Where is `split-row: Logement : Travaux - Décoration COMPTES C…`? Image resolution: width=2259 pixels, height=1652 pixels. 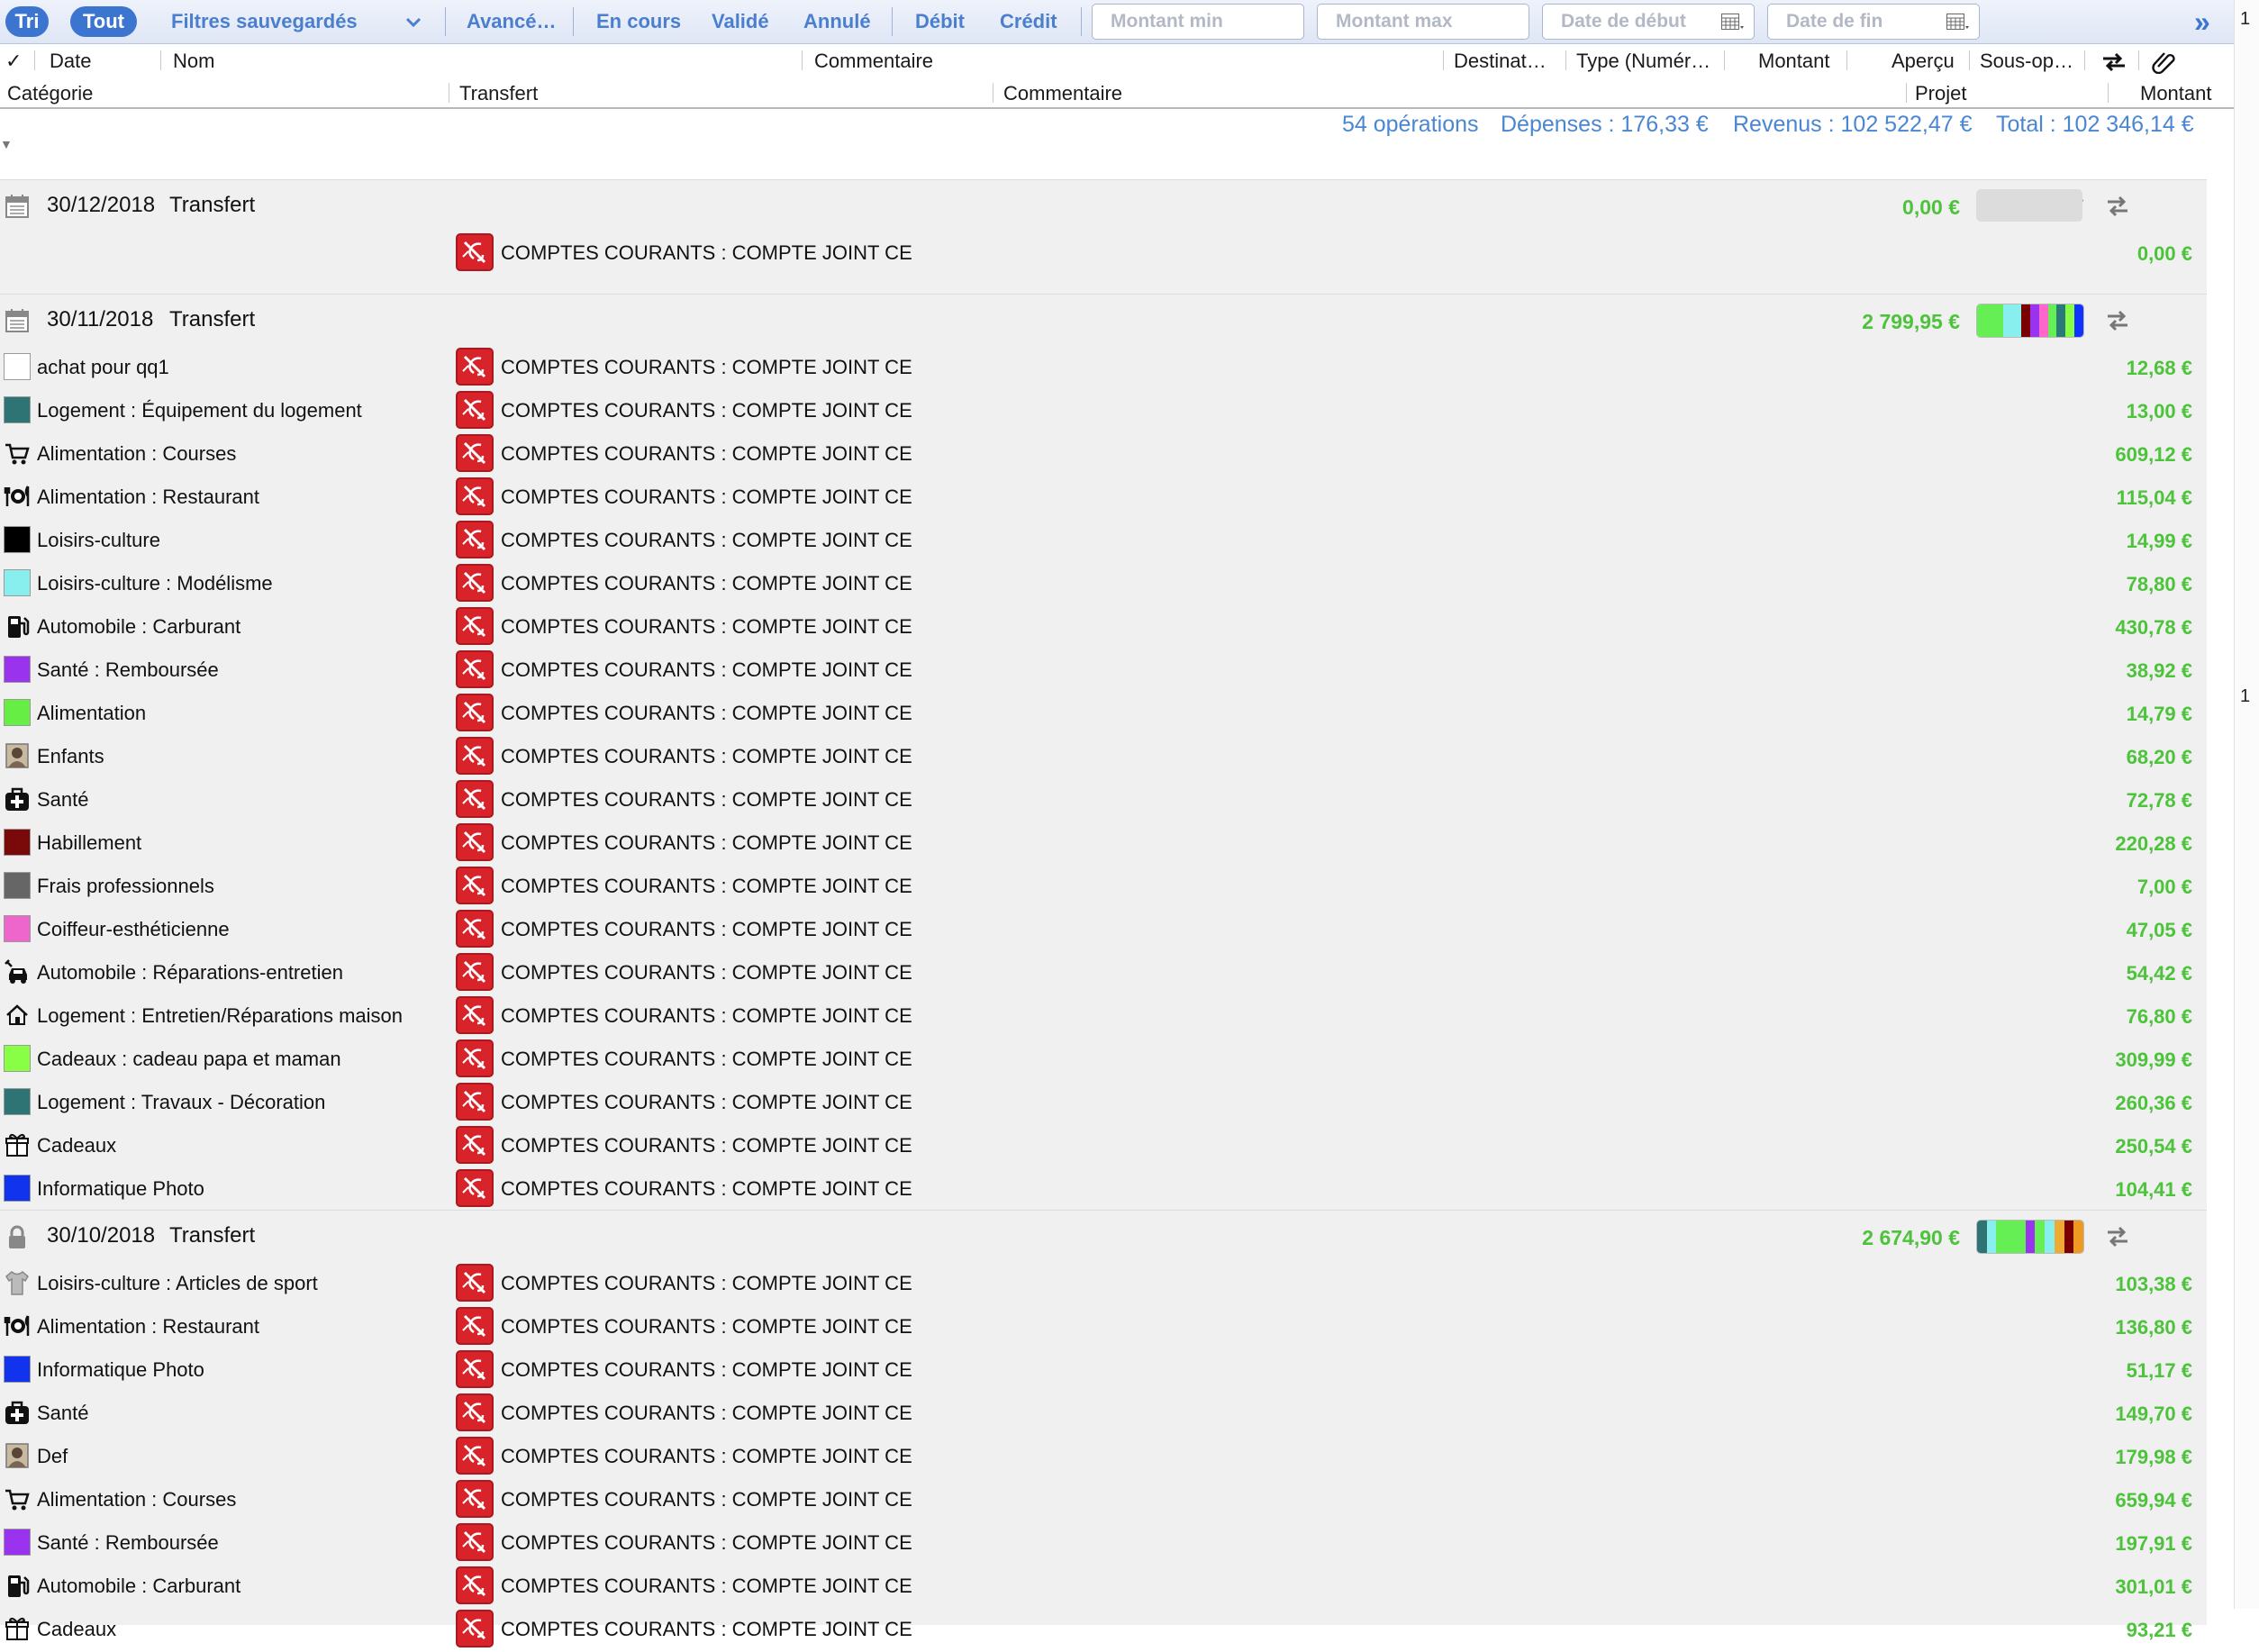 split-row: Logement : Travaux - Décoration COMPTES C… is located at coordinates (1103, 1101).